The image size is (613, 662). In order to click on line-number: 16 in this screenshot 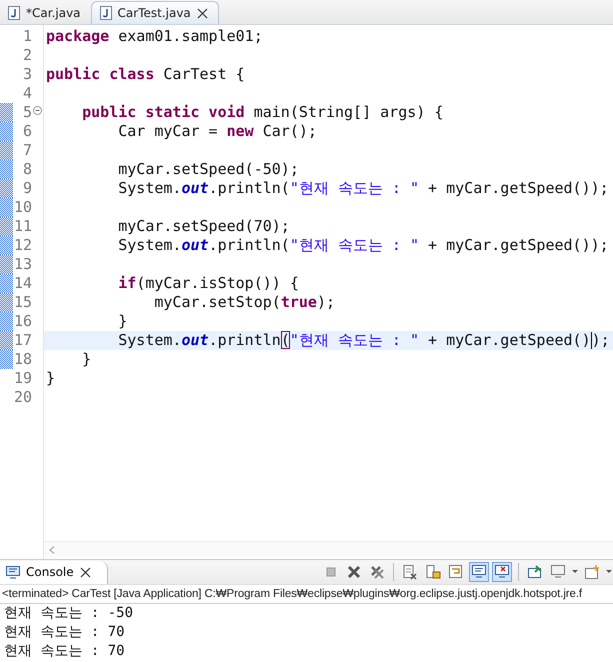, I will do `click(23, 321)`.